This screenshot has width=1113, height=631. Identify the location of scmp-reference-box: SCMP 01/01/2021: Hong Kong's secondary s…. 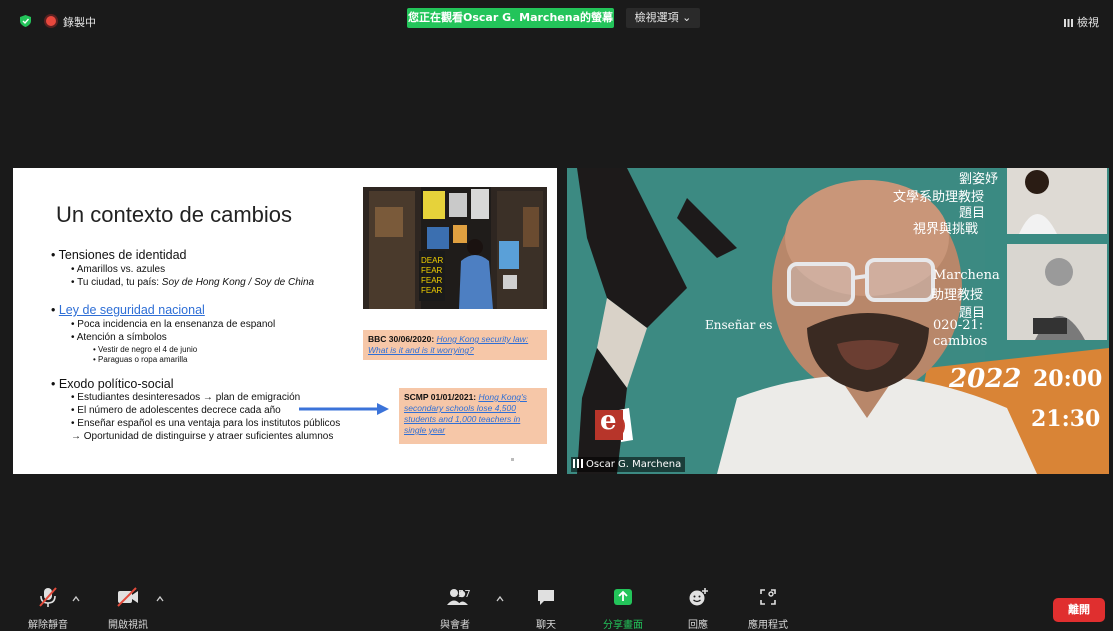
(473, 416).